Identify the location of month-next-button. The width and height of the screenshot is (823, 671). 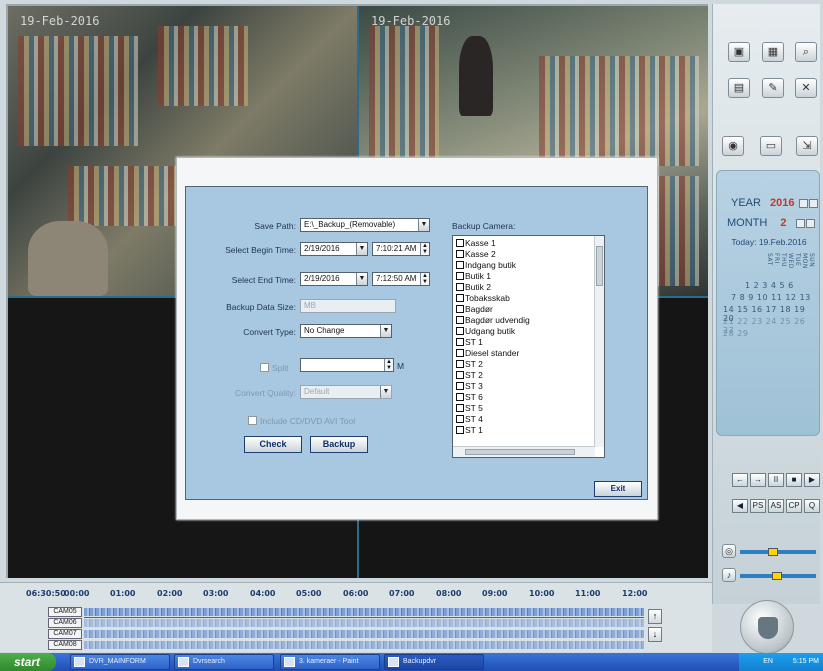
(810, 223).